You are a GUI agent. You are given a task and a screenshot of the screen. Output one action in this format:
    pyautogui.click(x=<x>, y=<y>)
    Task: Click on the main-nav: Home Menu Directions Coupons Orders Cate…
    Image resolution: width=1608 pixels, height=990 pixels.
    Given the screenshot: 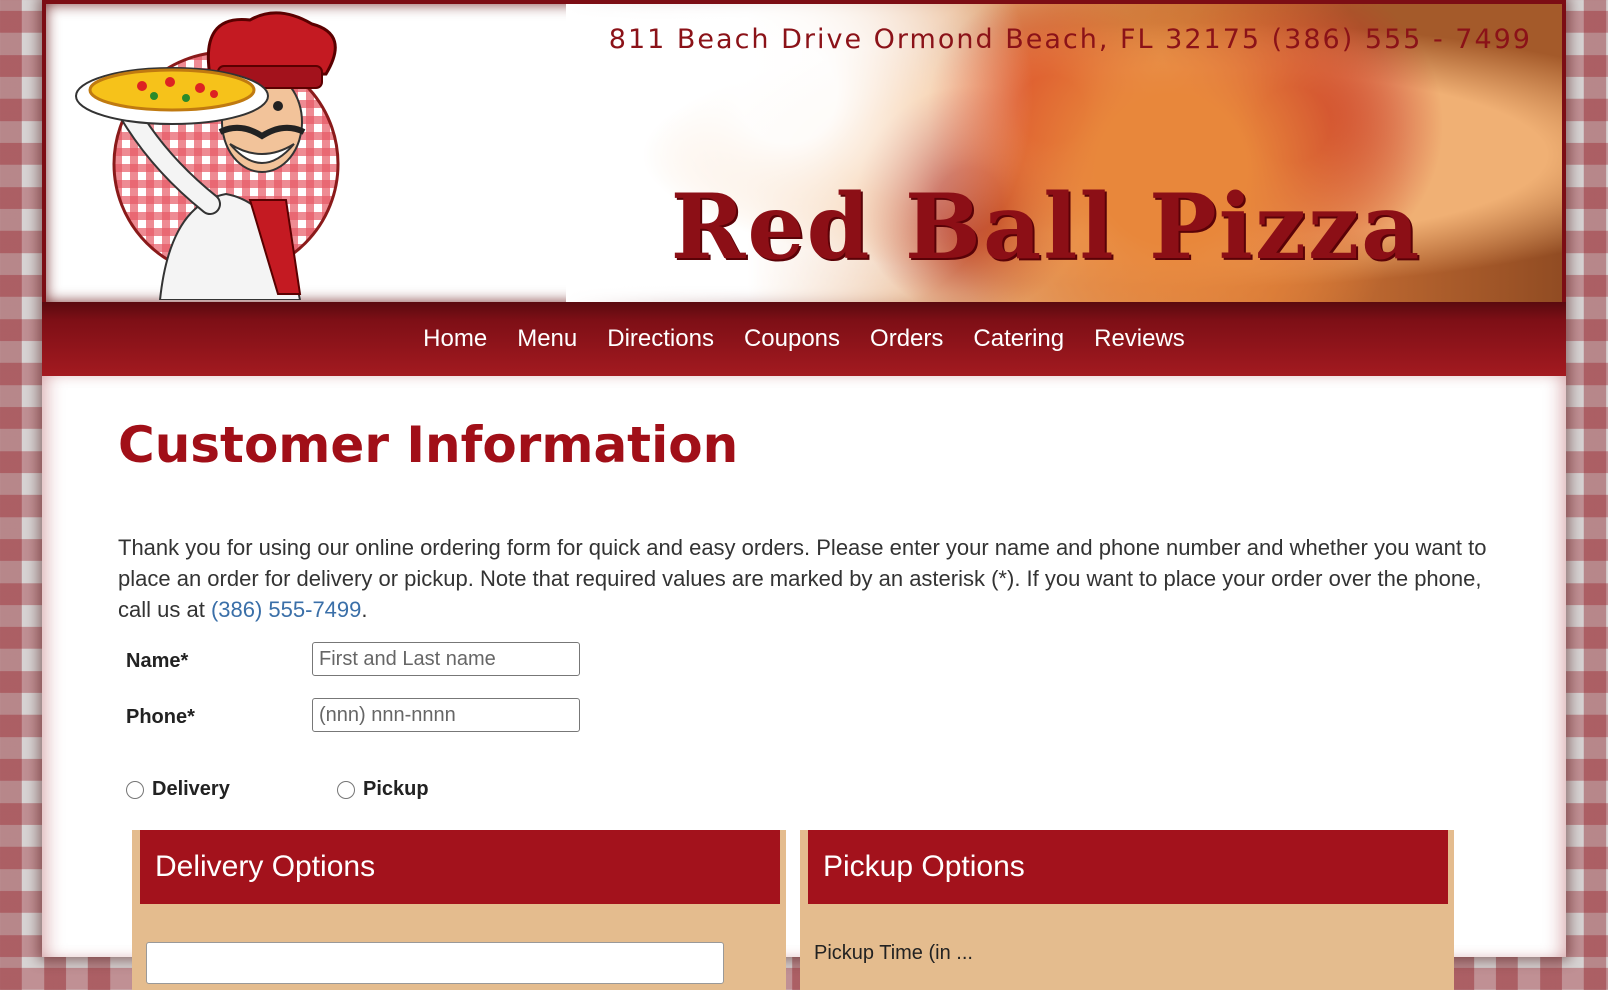 What is the action you would take?
    pyautogui.click(x=804, y=339)
    